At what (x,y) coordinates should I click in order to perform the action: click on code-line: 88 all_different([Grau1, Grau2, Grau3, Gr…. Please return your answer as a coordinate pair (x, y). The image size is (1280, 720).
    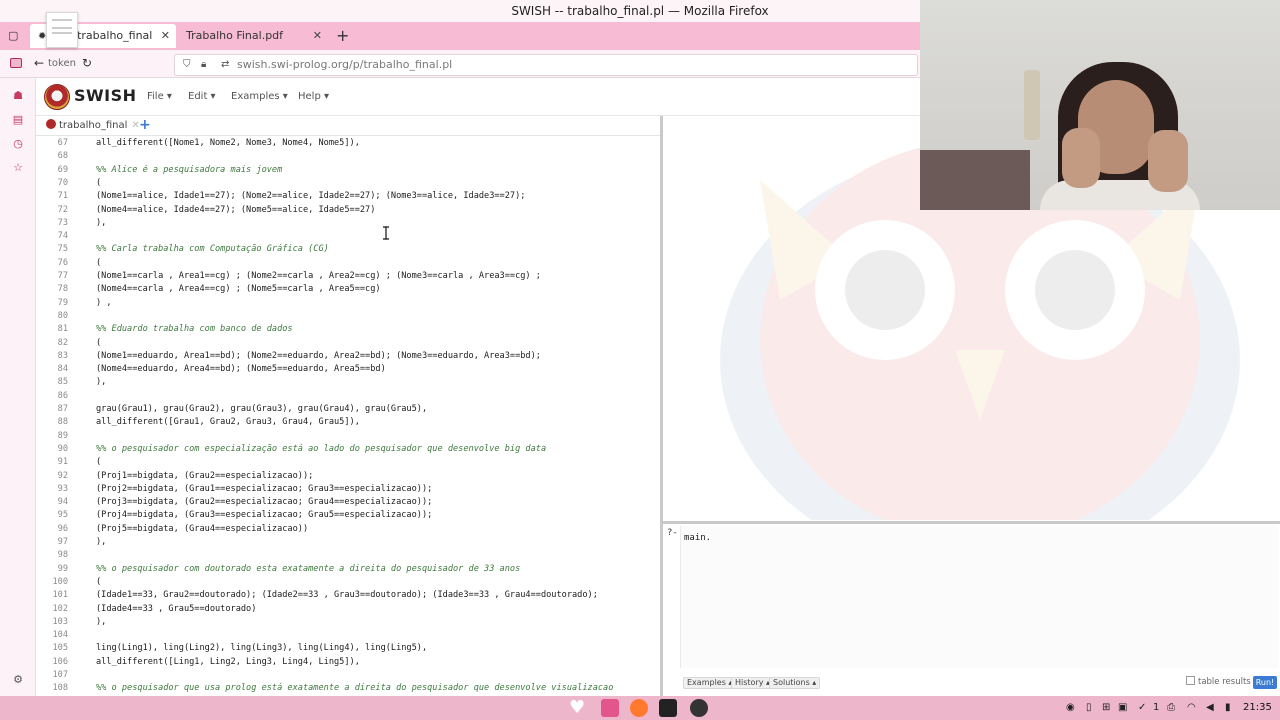
    Looking at the image, I should click on (348, 422).